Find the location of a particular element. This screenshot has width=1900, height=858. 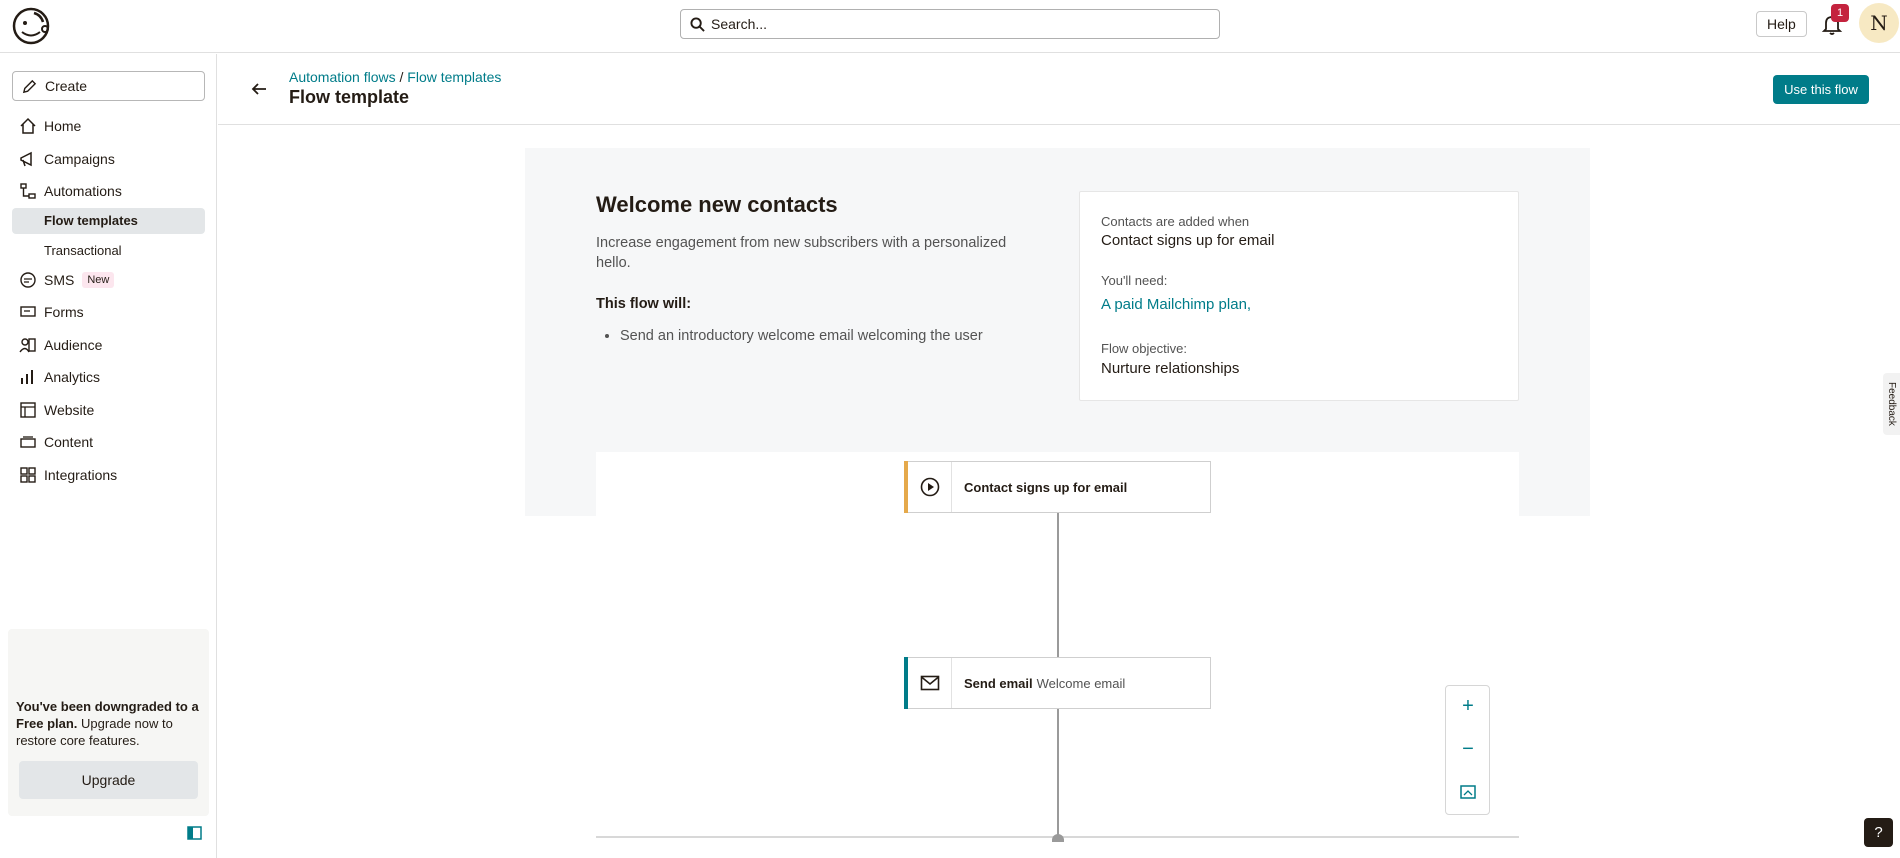

content-icon is located at coordinates (28, 442).